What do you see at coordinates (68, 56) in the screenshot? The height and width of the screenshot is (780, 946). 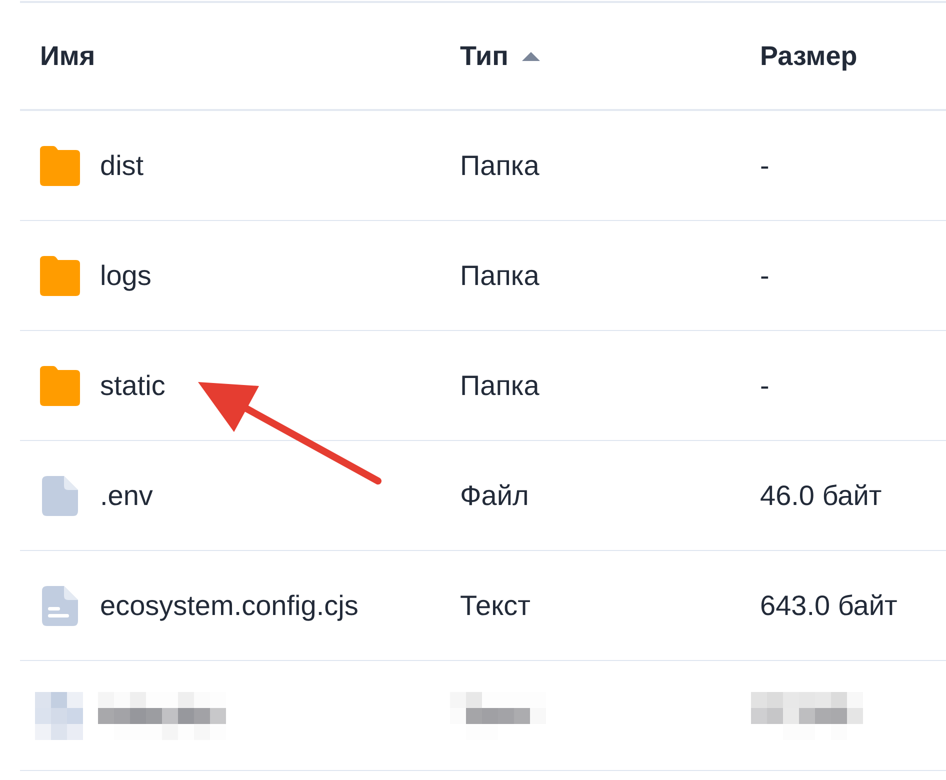 I see `column-header: Имя` at bounding box center [68, 56].